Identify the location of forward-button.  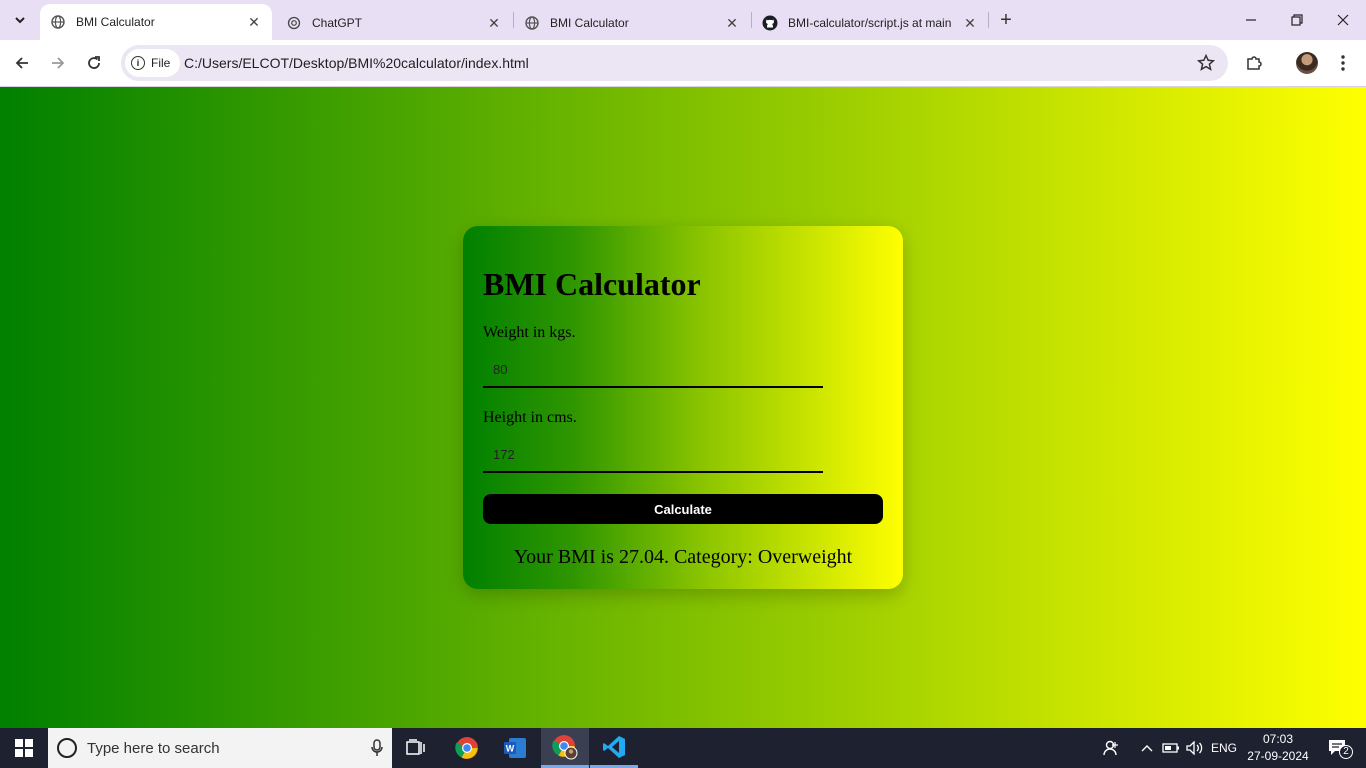
(58, 63).